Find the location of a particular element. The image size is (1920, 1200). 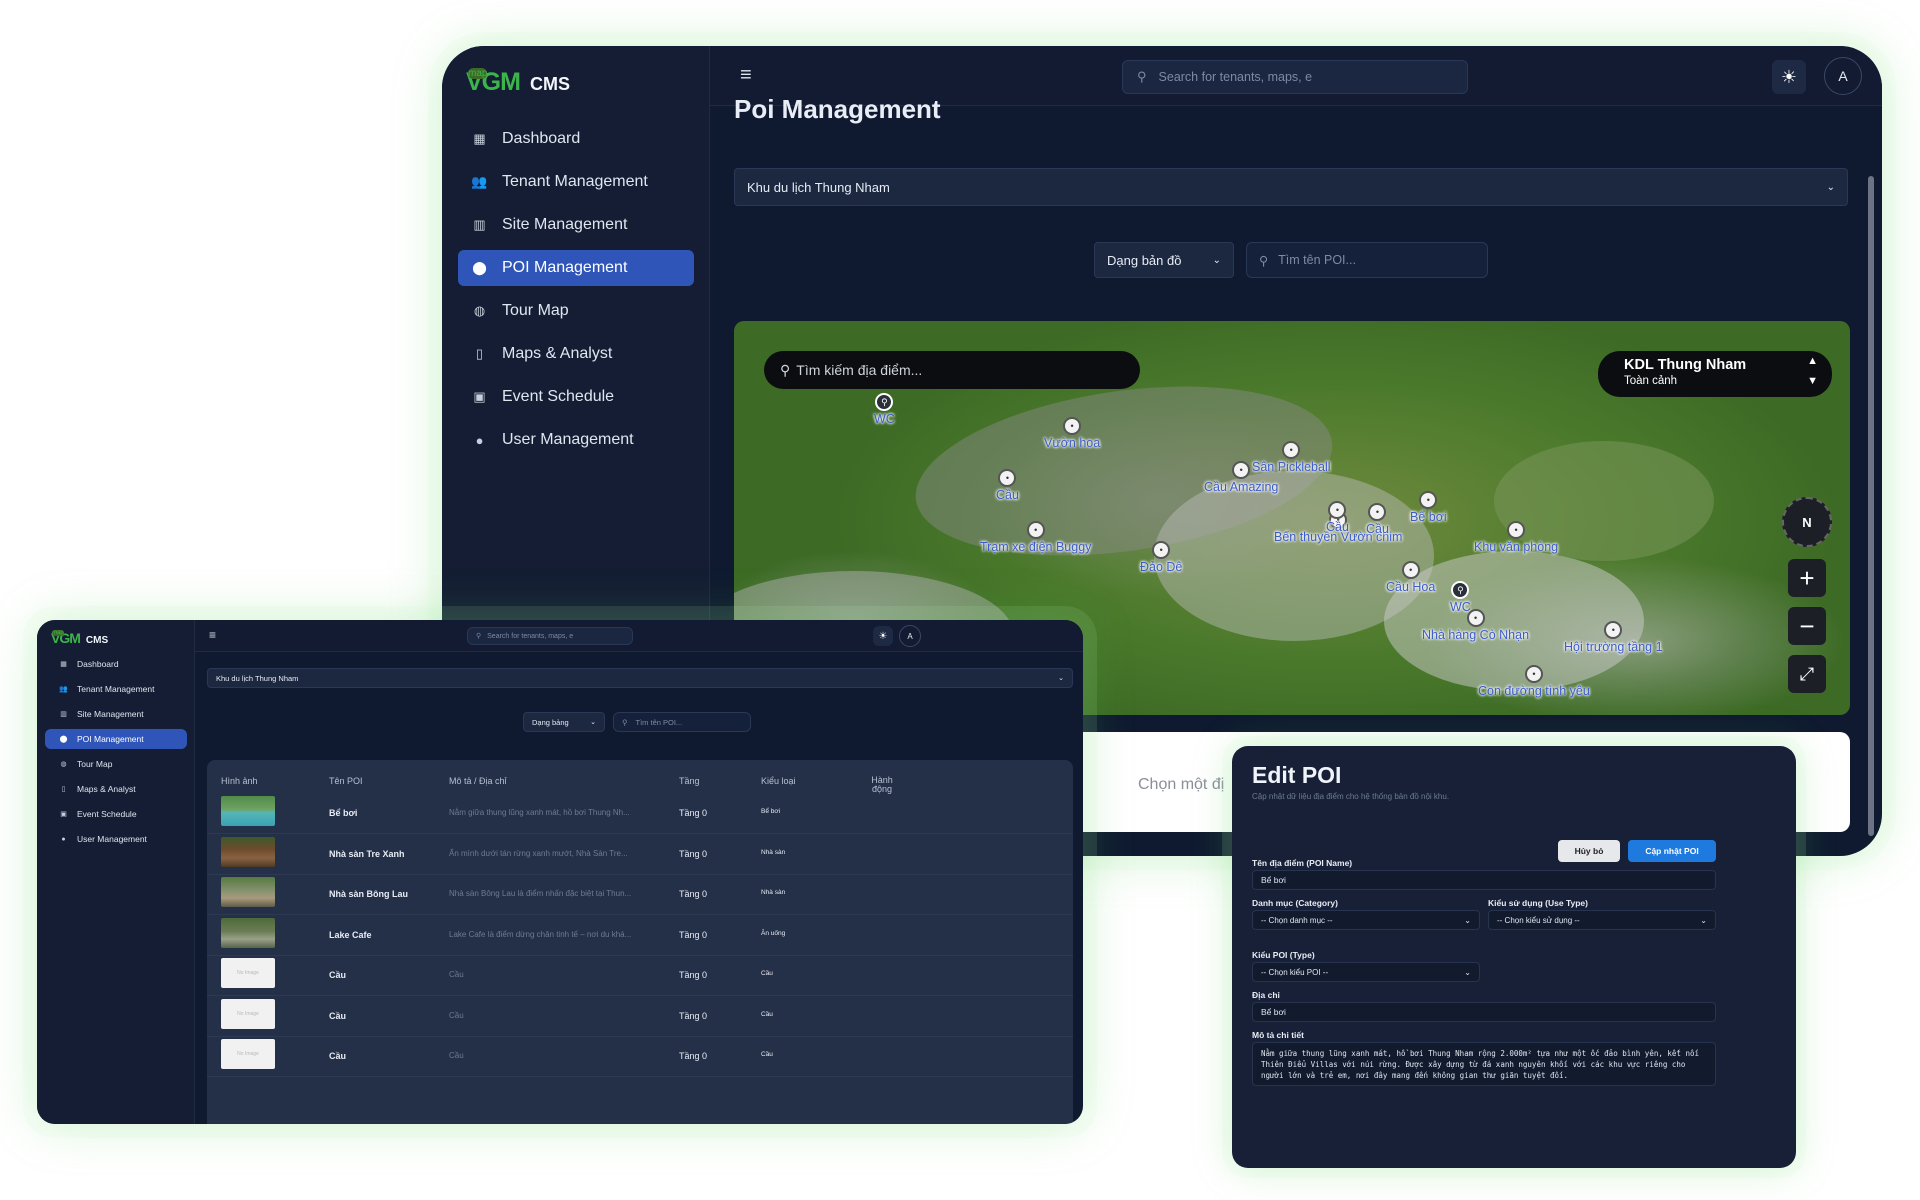

poi-type-cell: Bể bơi is located at coordinates (771, 811).